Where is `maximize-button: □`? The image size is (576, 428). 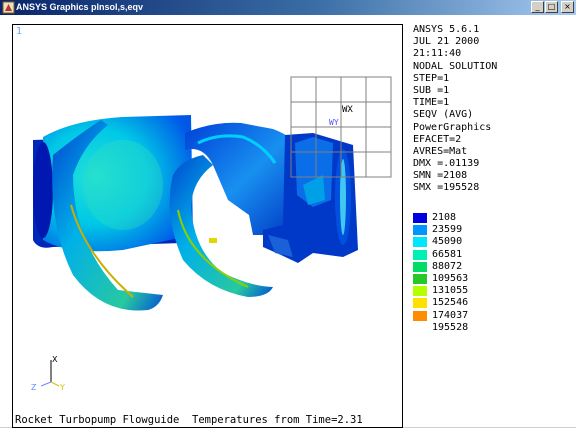 maximize-button: □ is located at coordinates (551, 7).